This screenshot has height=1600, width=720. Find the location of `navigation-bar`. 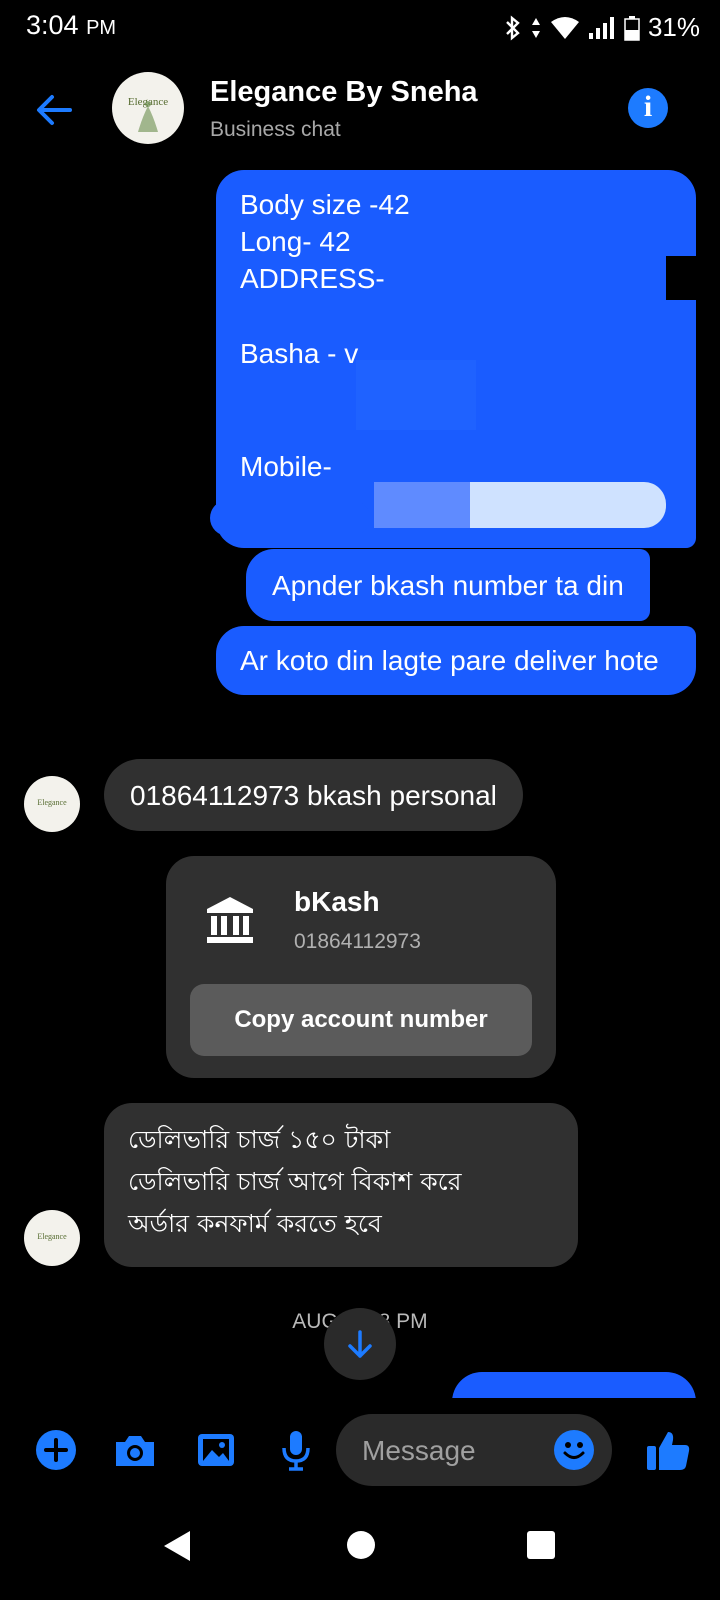

navigation-bar is located at coordinates (360, 1558).